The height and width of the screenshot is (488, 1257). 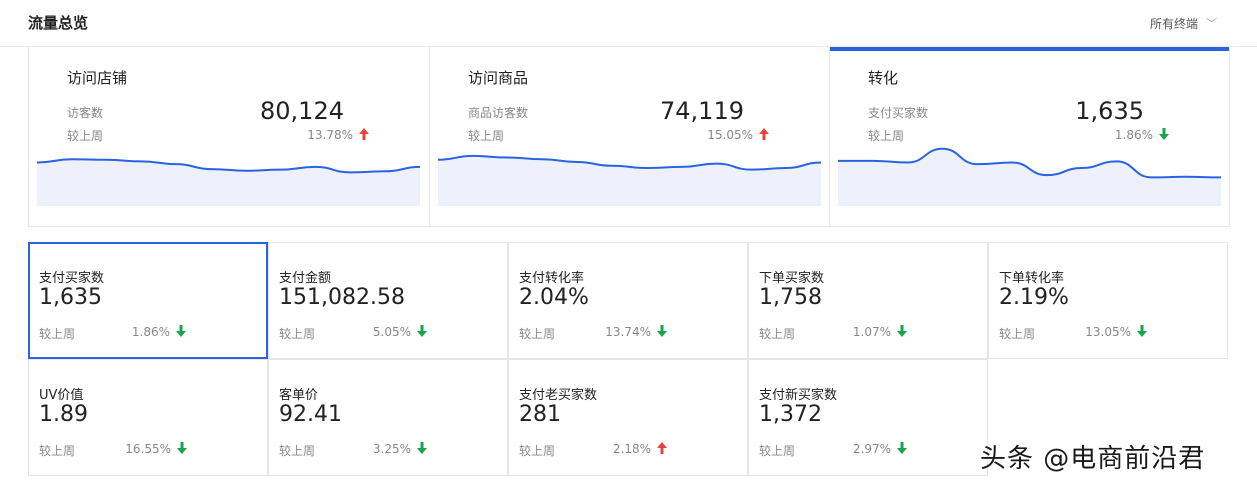 What do you see at coordinates (790, 297) in the screenshot?
I see `metric-value: 1,758` at bounding box center [790, 297].